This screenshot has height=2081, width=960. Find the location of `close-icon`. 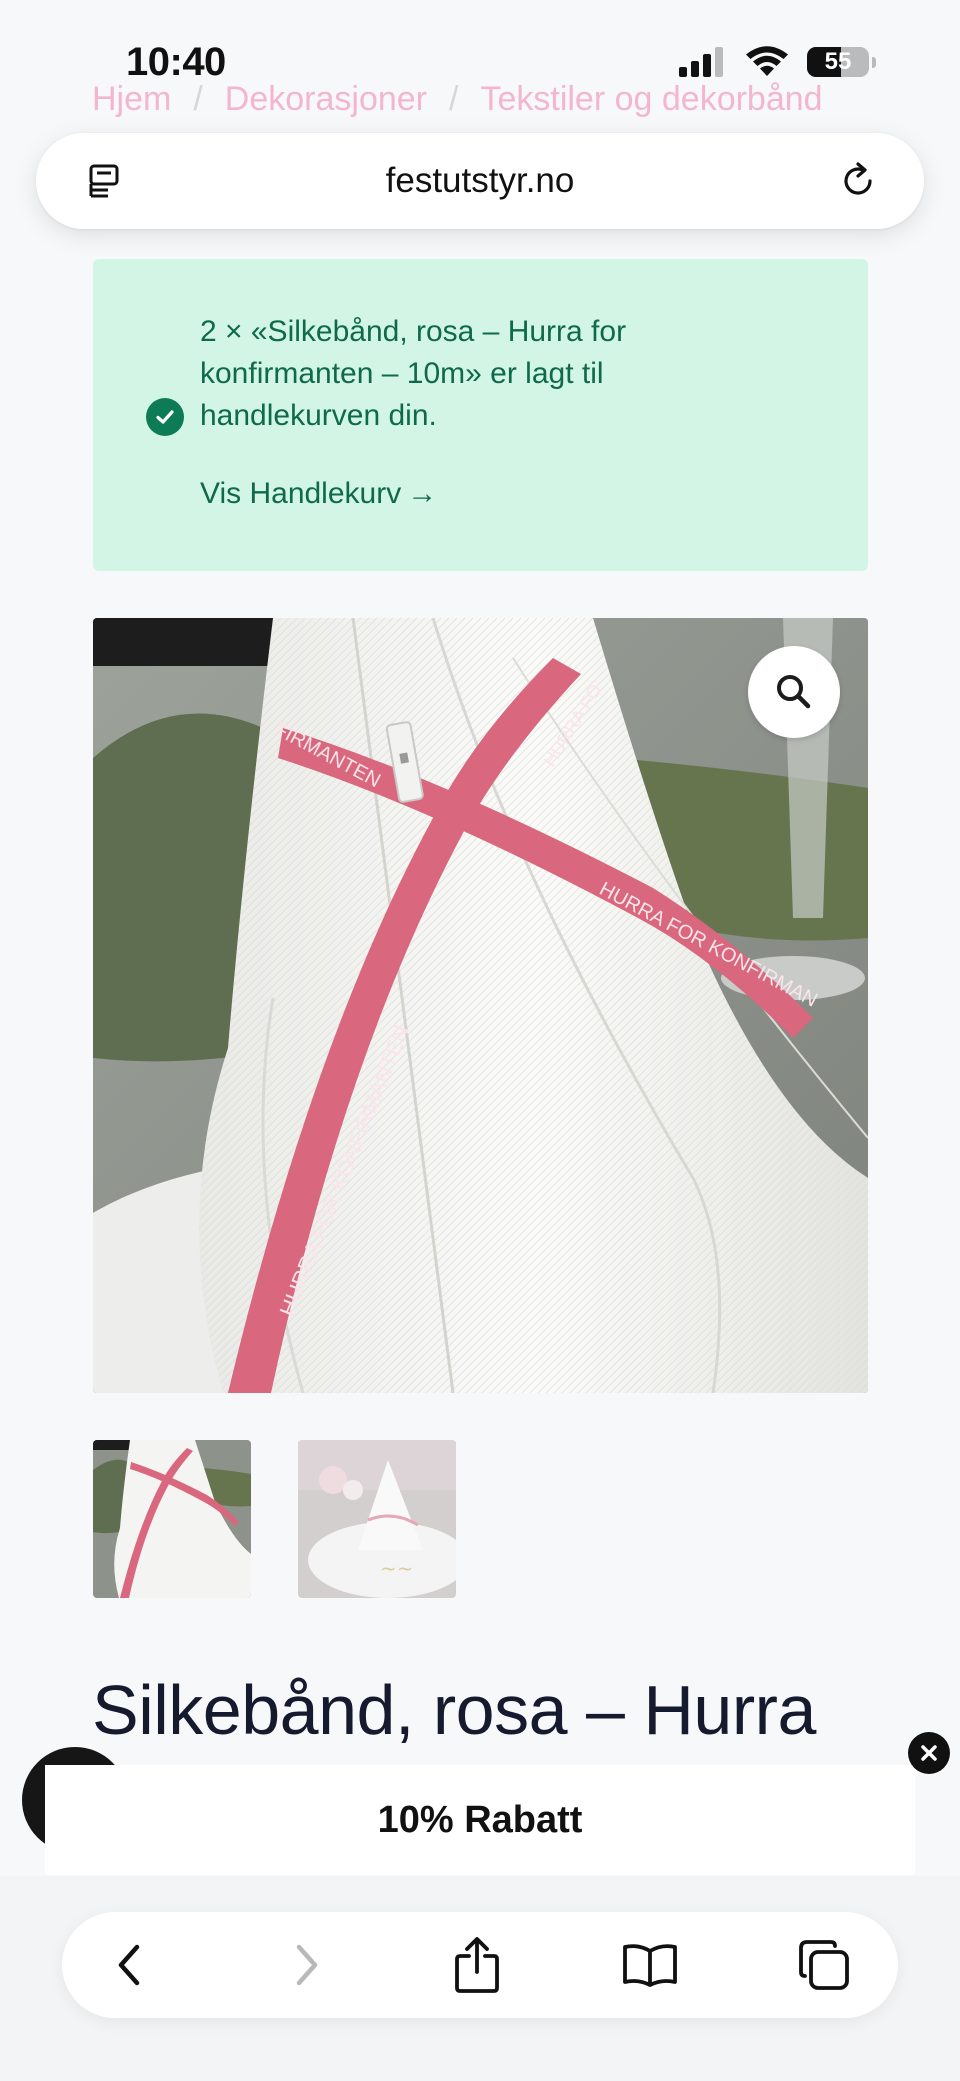

close-icon is located at coordinates (929, 1753).